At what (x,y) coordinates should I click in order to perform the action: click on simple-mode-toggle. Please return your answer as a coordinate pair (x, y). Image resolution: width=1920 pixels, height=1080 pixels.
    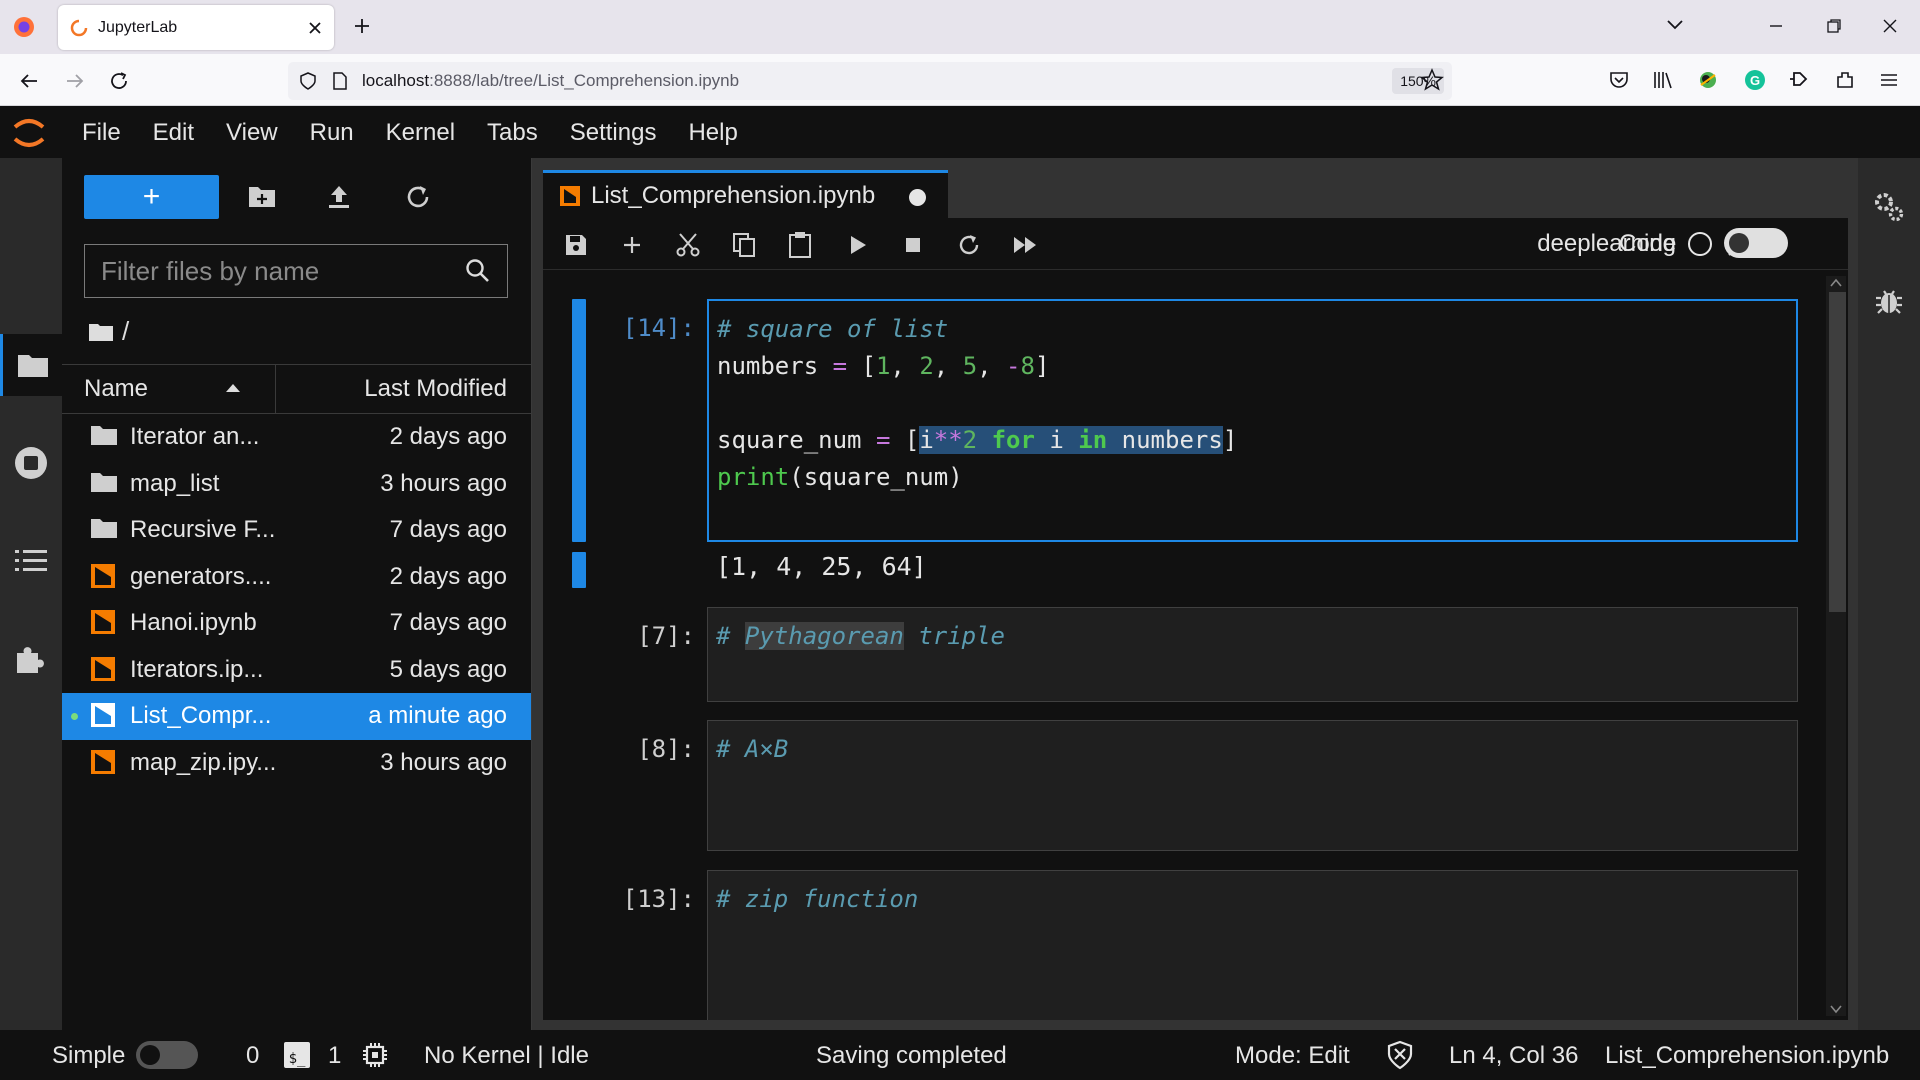
    Looking at the image, I should click on (167, 1055).